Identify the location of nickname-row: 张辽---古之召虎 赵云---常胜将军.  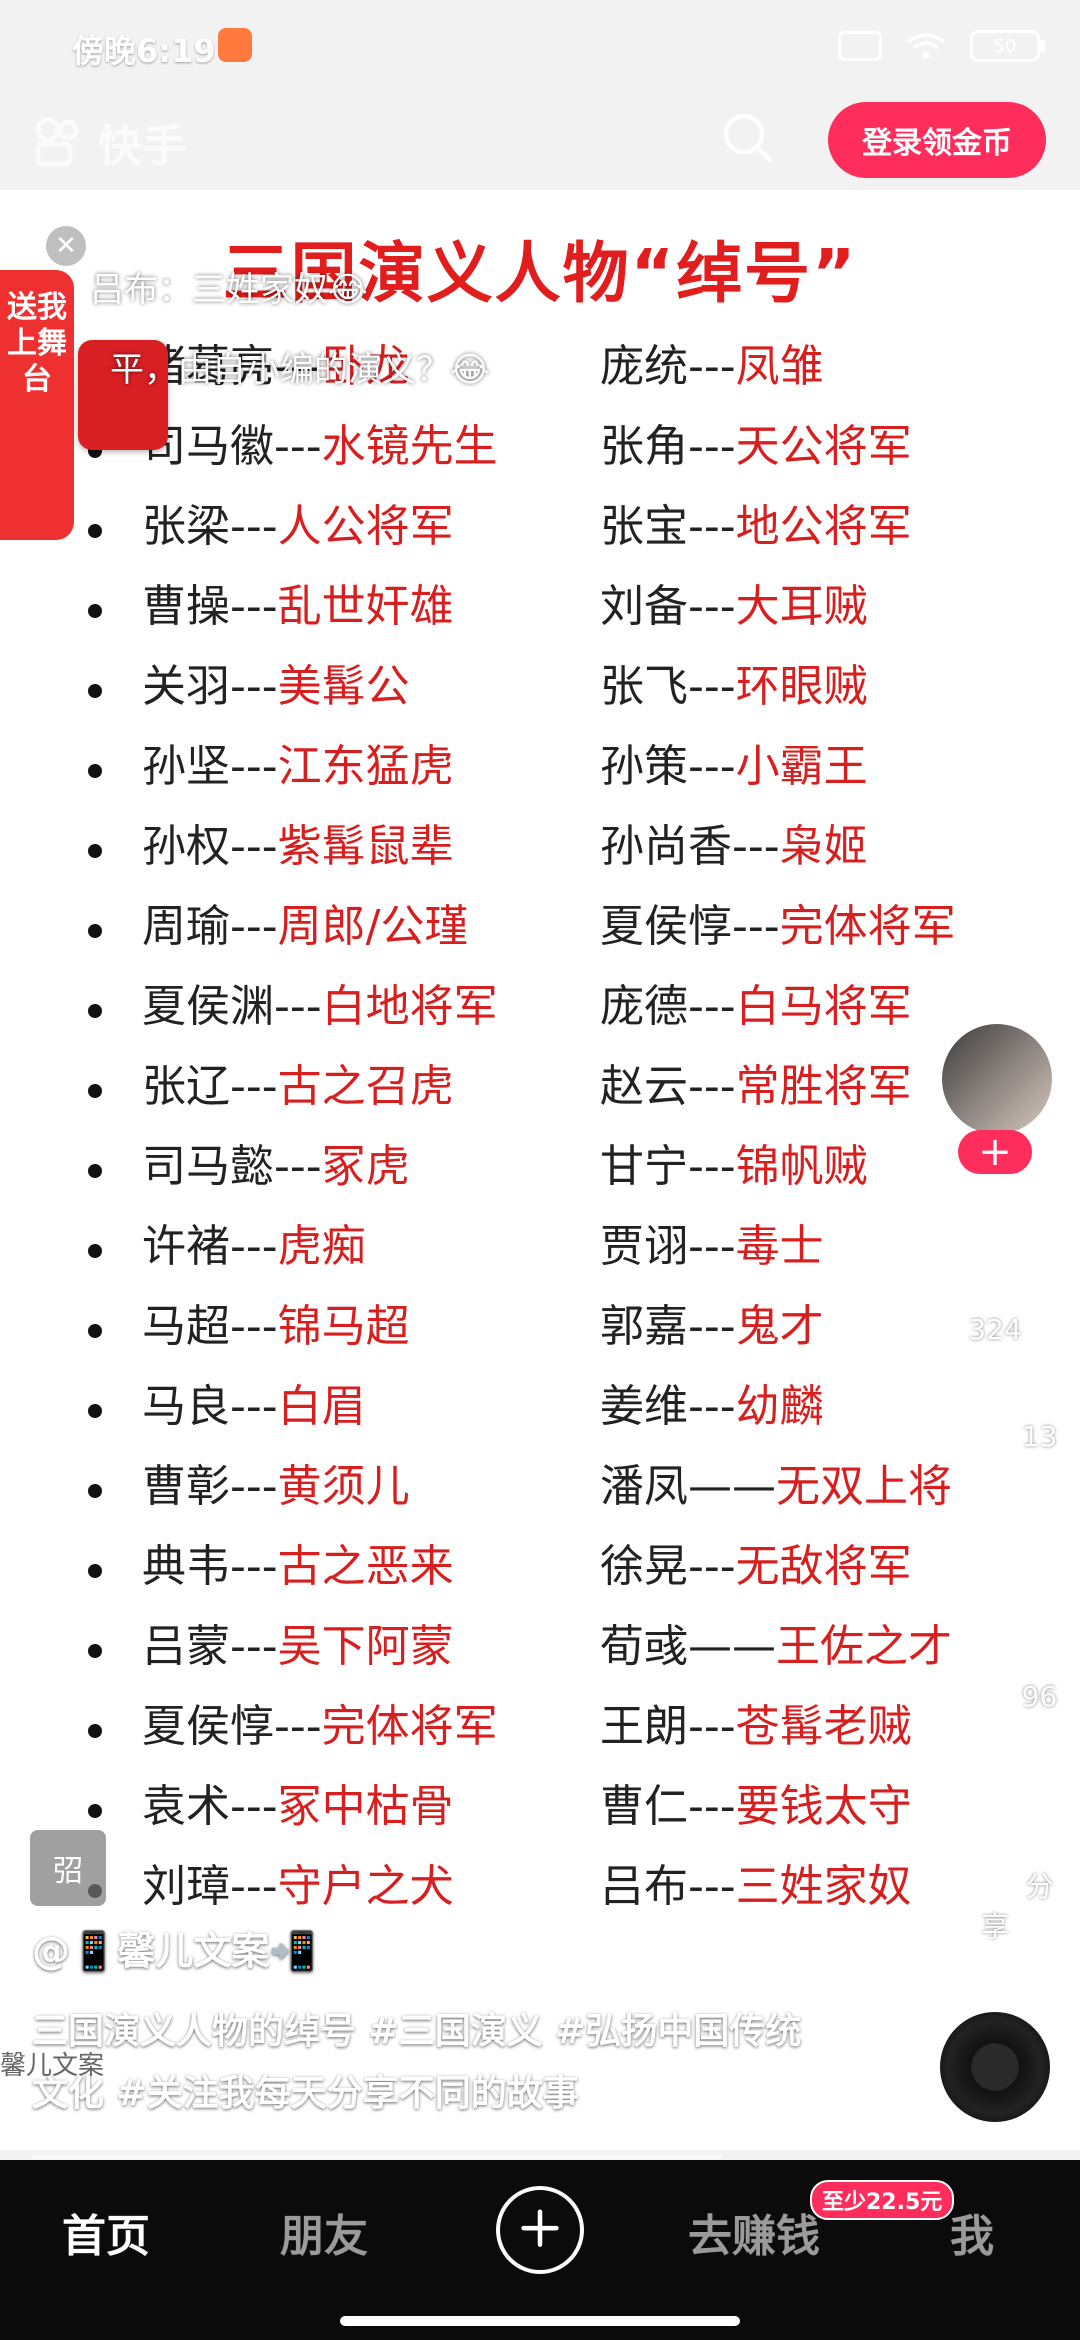
(540, 1090).